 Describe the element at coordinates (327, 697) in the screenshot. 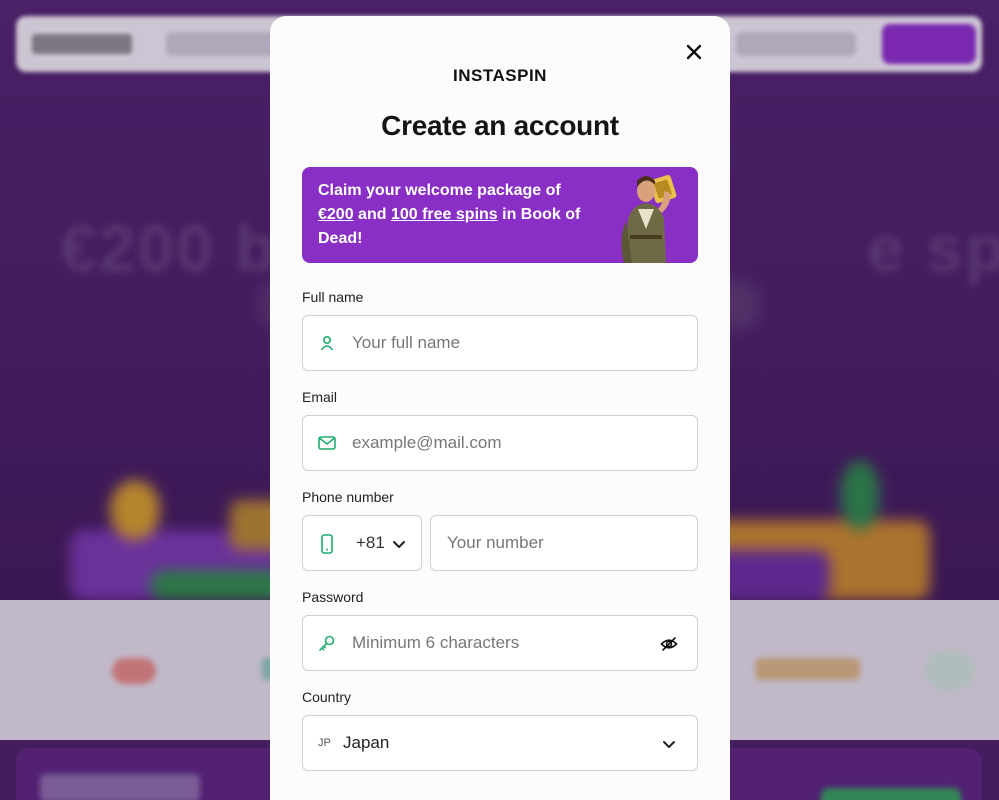

I see `country-label: Country` at that location.